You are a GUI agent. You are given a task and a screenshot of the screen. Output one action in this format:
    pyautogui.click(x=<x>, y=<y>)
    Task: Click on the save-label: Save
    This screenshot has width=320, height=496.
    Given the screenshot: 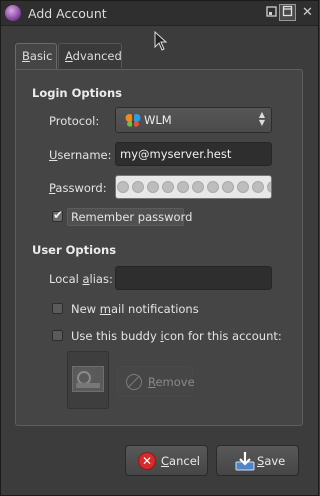 What is the action you would take?
    pyautogui.click(x=271, y=461)
    